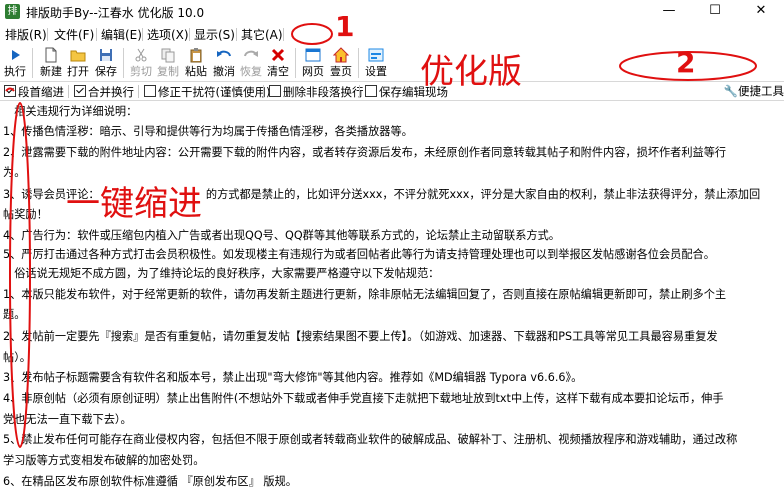  Describe the element at coordinates (74, 34) in the screenshot. I see `menu-file: 文件(F)` at that location.